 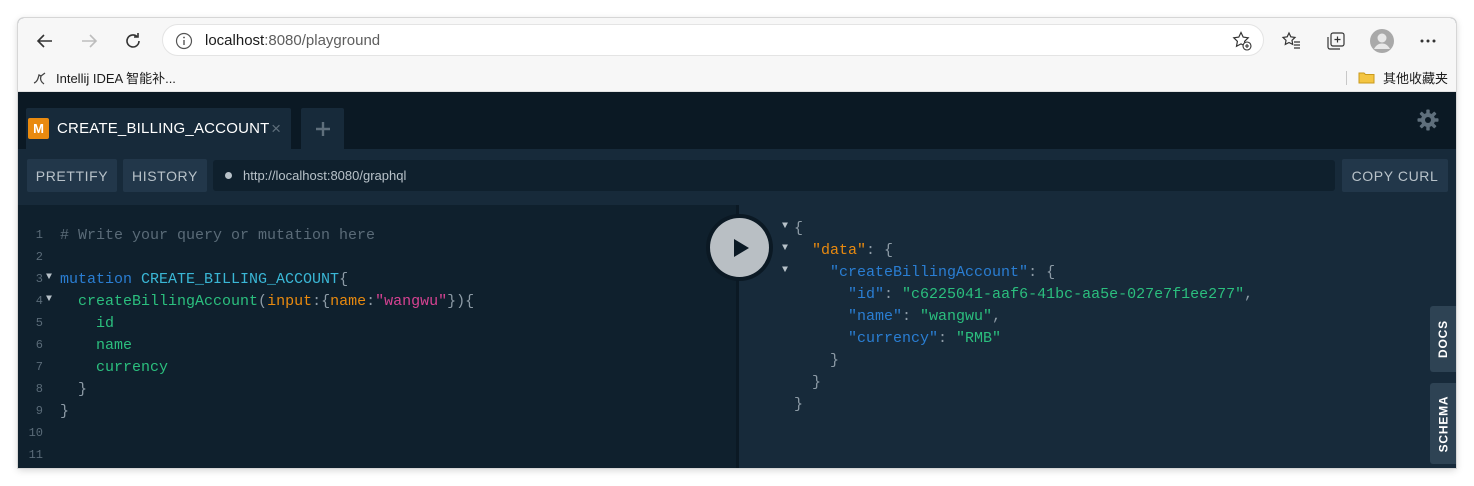 I want to click on bookmark-favicon-icon, so click(x=39, y=78).